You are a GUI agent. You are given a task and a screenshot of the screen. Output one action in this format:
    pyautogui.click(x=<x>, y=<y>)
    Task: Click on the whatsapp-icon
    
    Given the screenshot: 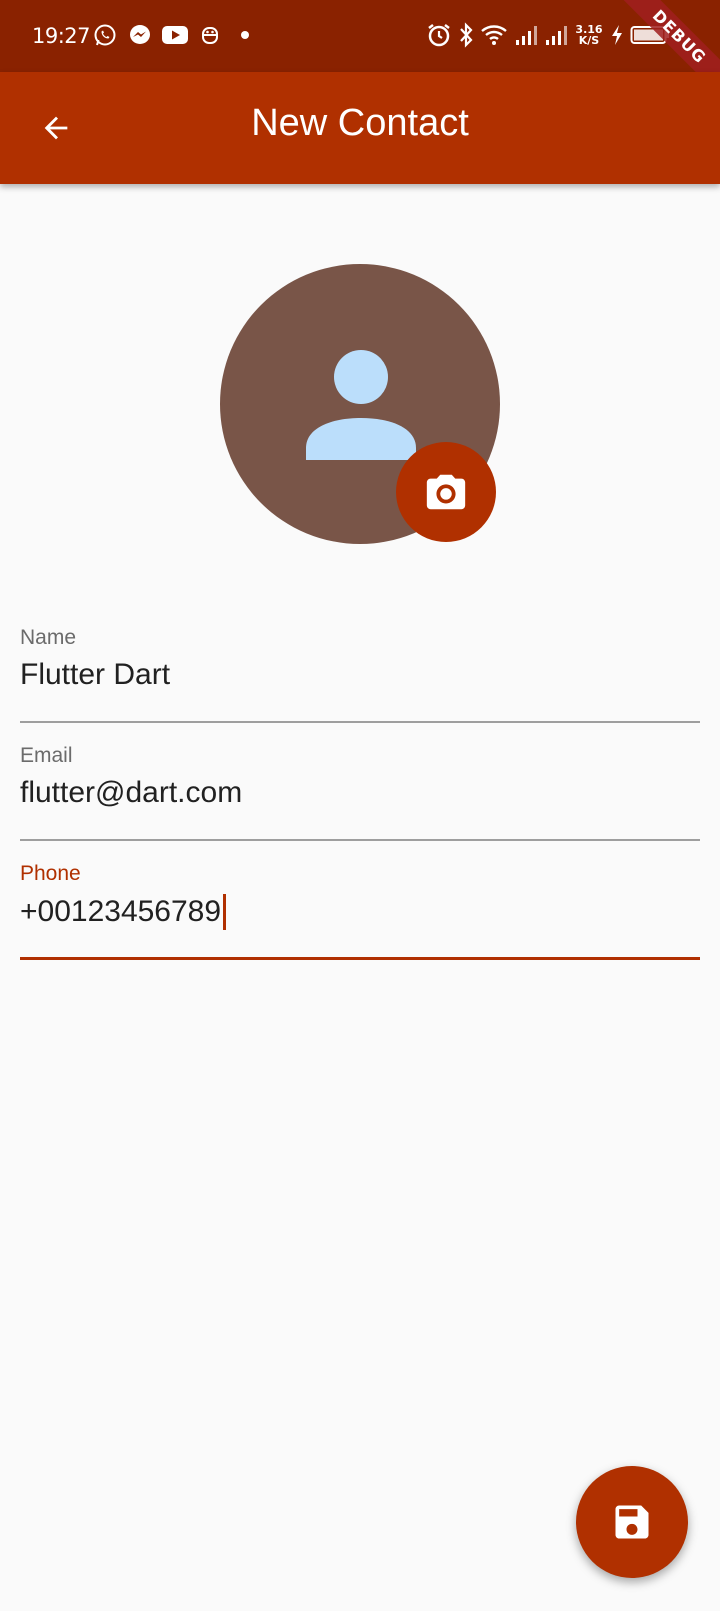 What is the action you would take?
    pyautogui.click(x=105, y=35)
    